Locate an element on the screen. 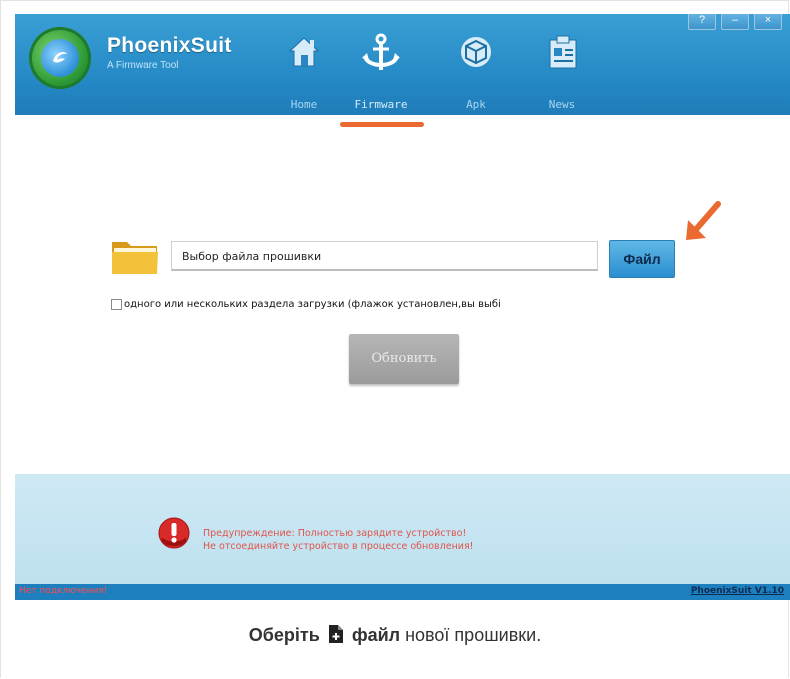 The width and height of the screenshot is (790, 679). nav-home-label: Home is located at coordinates (304, 104).